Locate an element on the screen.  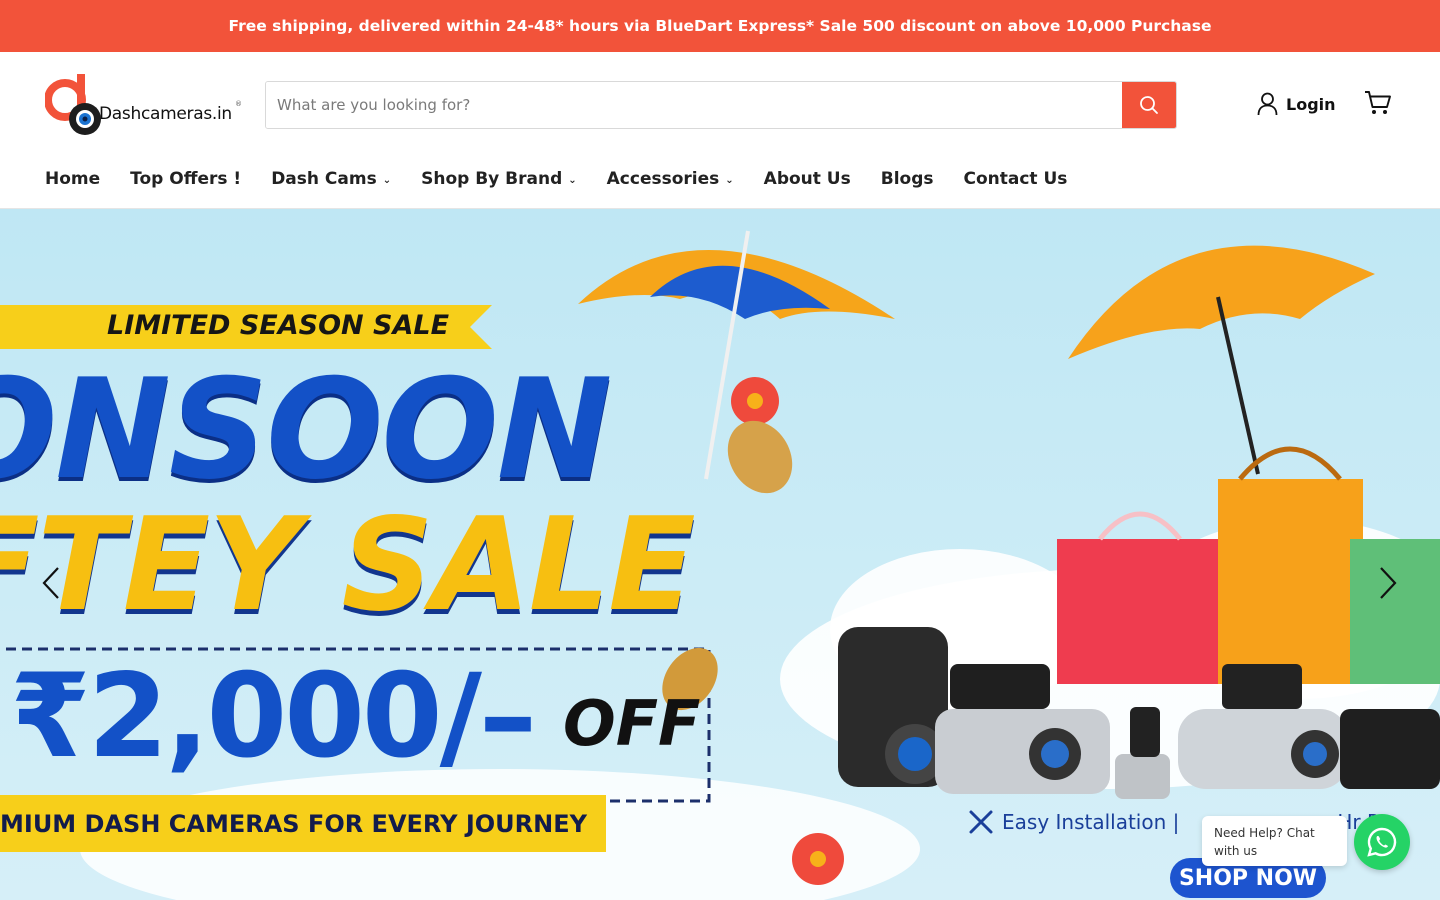
site-logo: Dashcameras.in ® is located at coordinates (145, 105).